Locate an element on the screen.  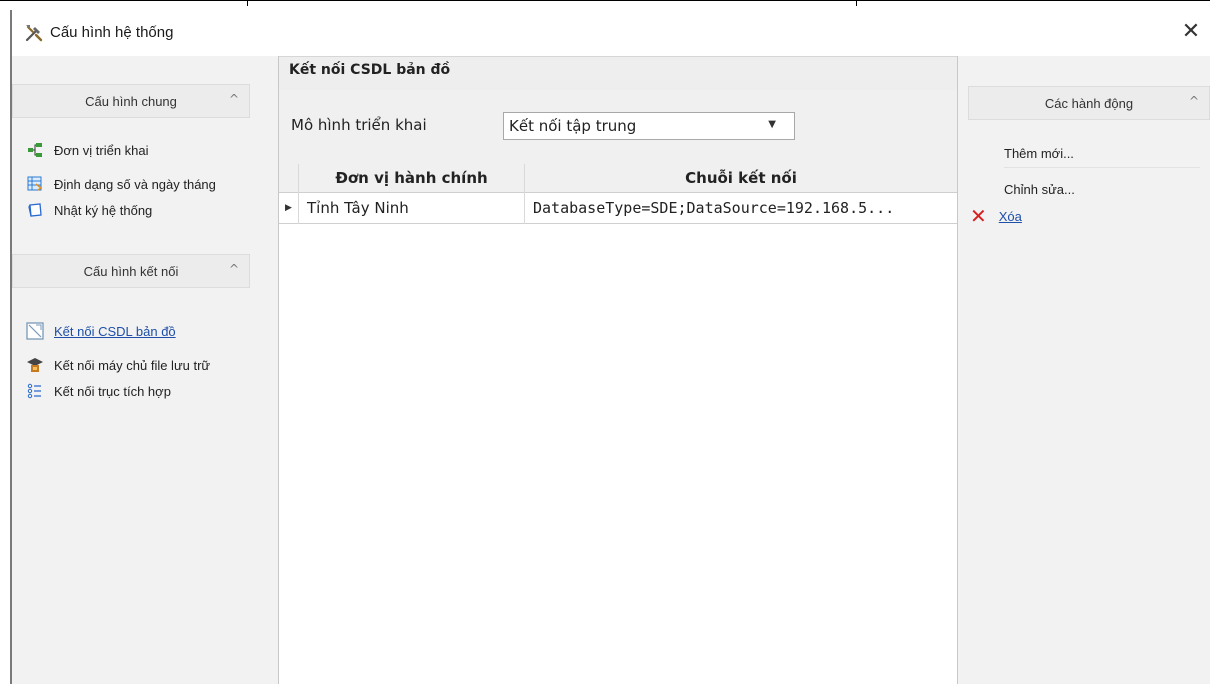
nav-item-deploy-unit: Đơn vị triển khai is located at coordinates (87, 150).